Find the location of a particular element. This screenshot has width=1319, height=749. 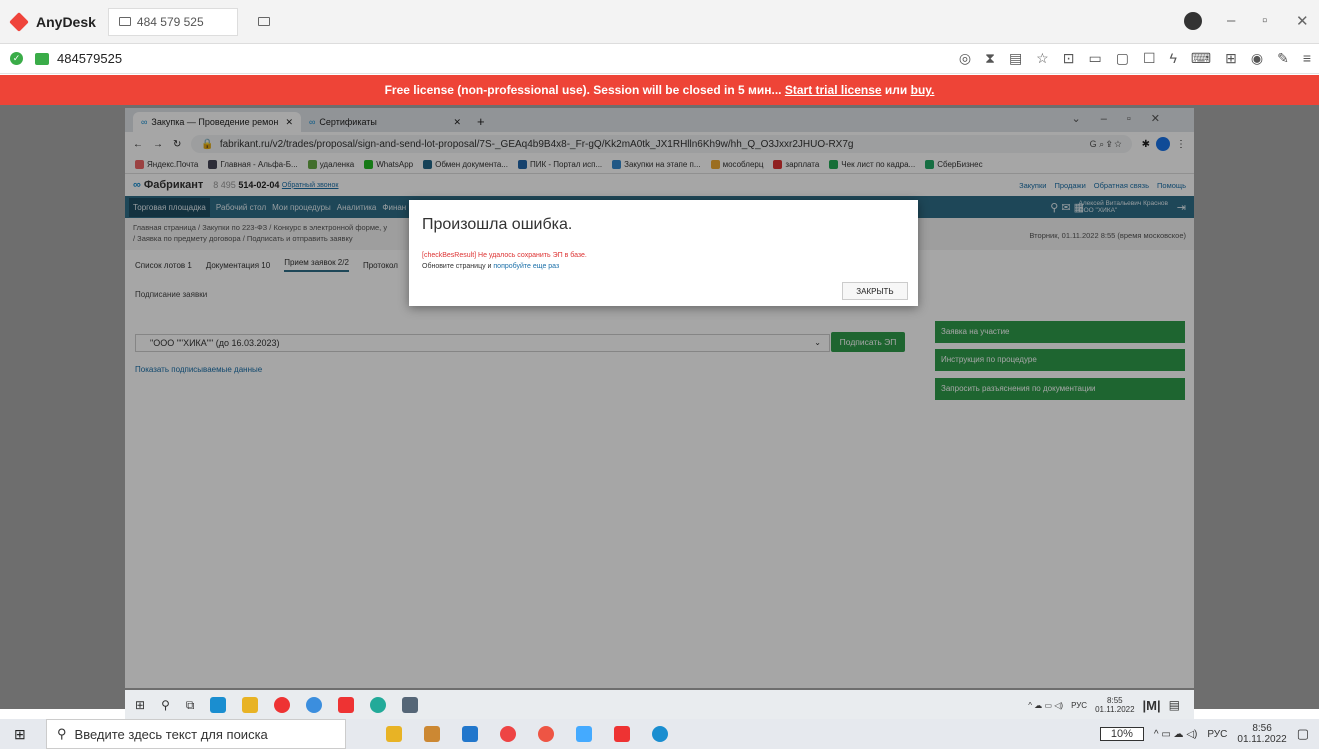

remote-tray: ^ ☁ ▭ ◁) РУС 8:55 01.11.2022 |M| ▤ is located at coordinates (1111, 705).